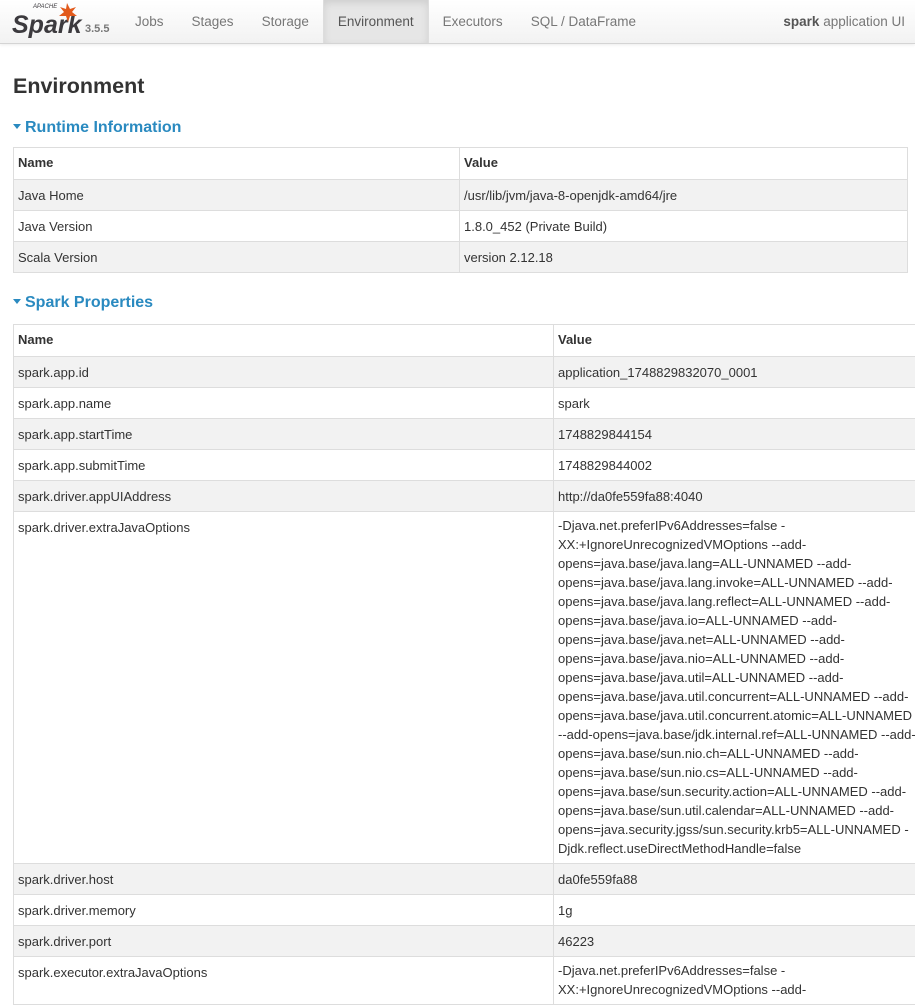 The height and width of the screenshot is (1005, 915). I want to click on spark-logo: APACHE Spark 3.5.5, so click(66, 21).